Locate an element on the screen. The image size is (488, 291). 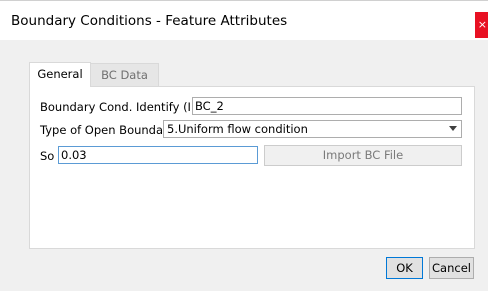
ok-button: OK is located at coordinates (404, 268).